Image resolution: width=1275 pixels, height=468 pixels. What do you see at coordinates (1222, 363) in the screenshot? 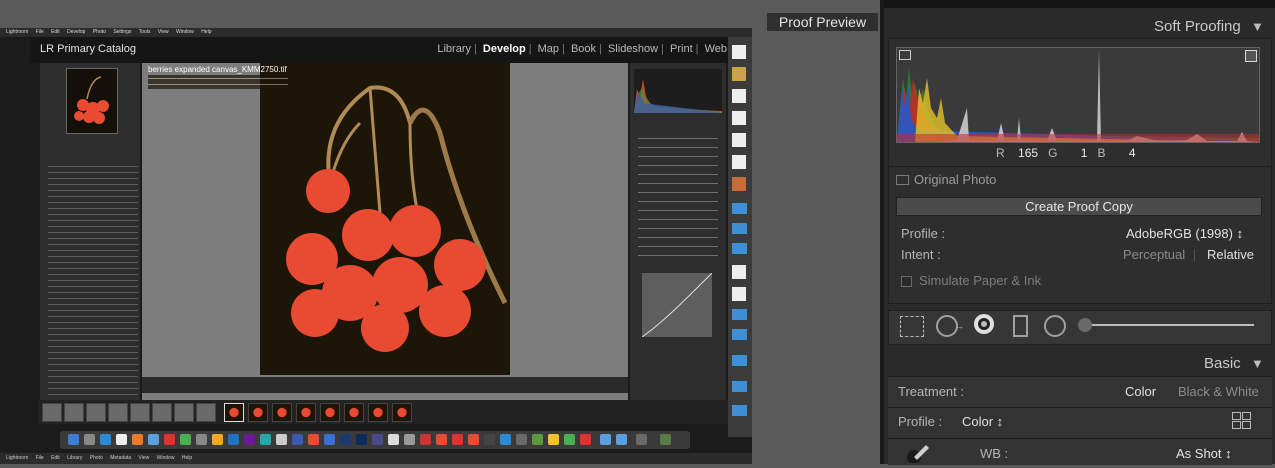
I see `basic-title: Basic` at bounding box center [1222, 363].